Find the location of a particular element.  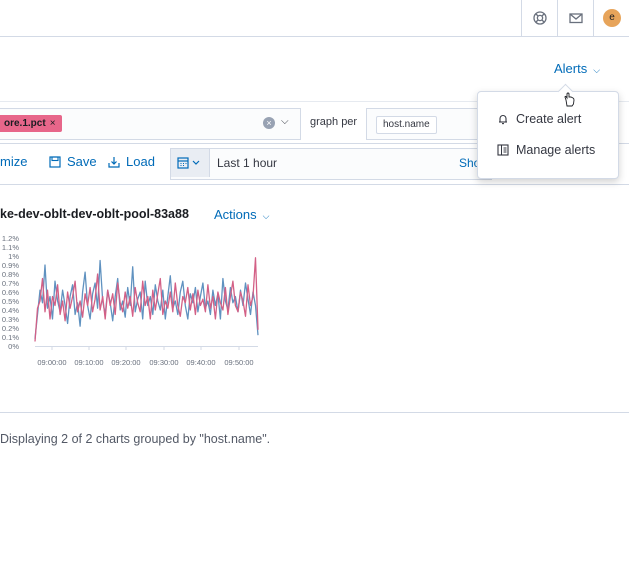

x-tick-label: 09:50:00 is located at coordinates (238, 362).